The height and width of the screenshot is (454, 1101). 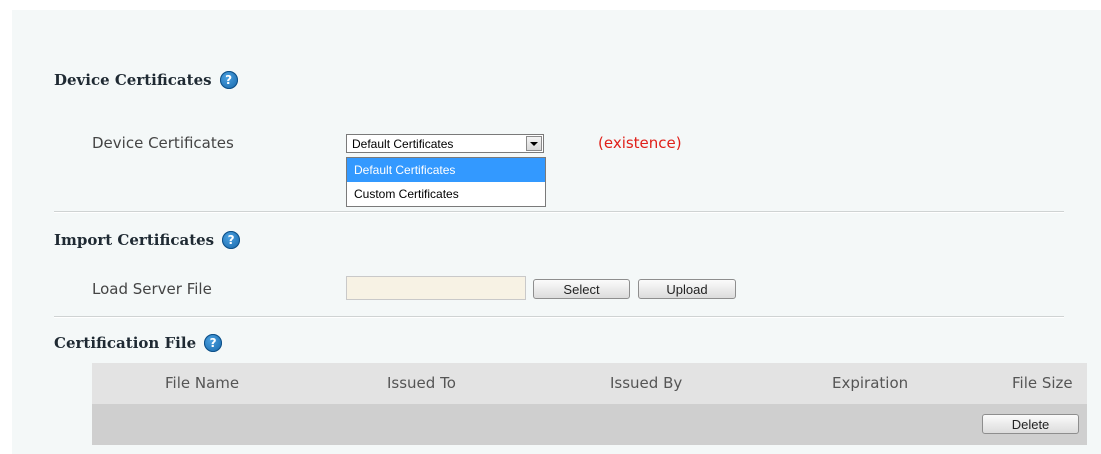 I want to click on column-header-issued-by: Issued By, so click(x=646, y=383).